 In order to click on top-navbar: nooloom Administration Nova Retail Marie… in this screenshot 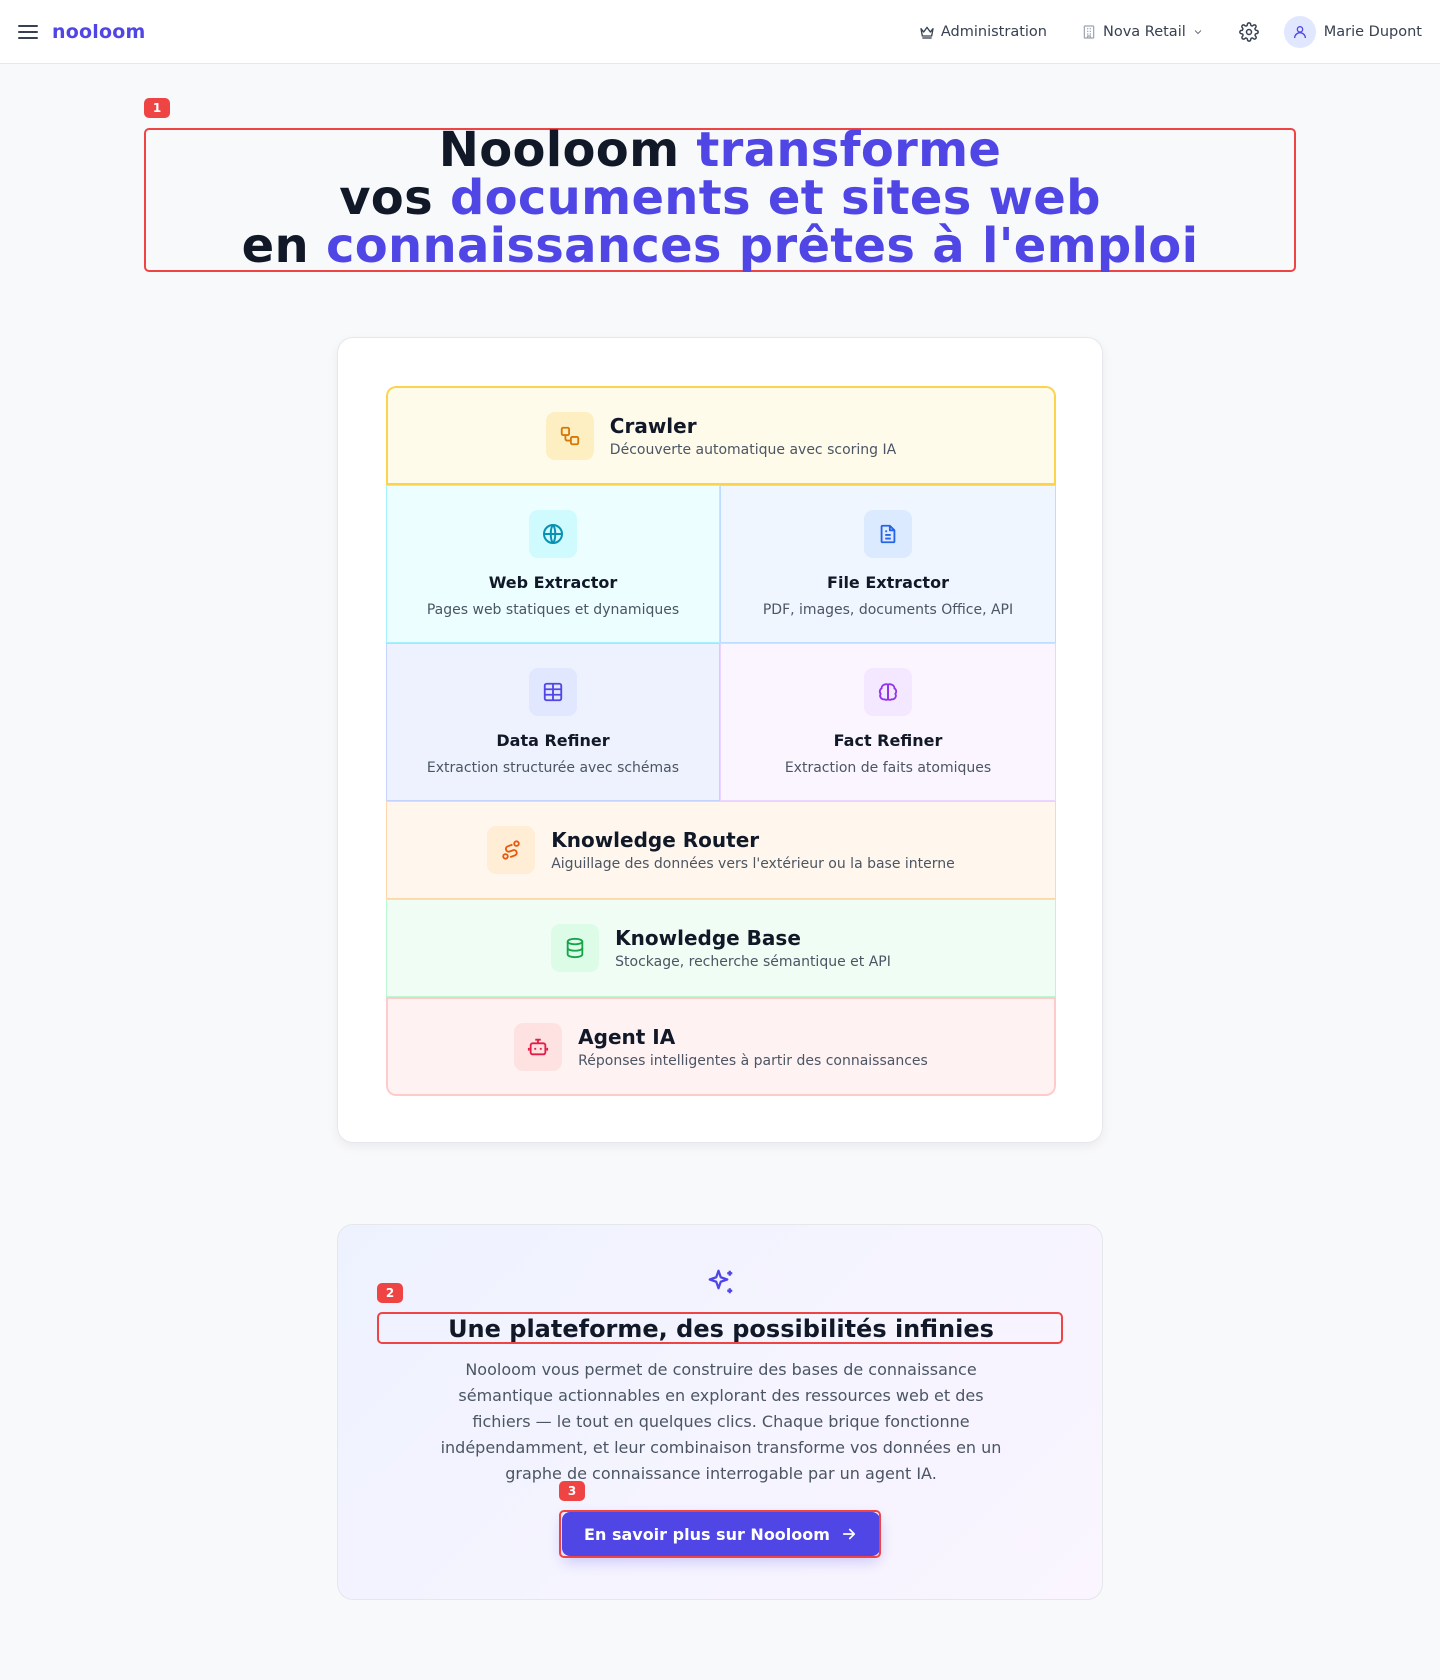, I will do `click(720, 32)`.